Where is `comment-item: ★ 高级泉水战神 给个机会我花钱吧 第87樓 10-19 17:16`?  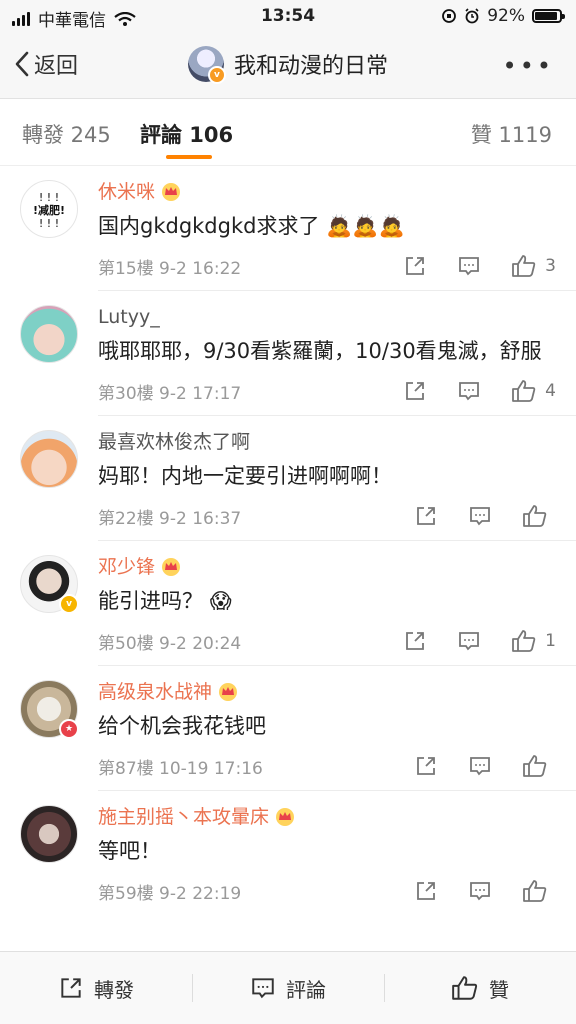 comment-item: ★ 高级泉水战神 给个机会我花钱吧 第87樓 10-19 17:16 is located at coordinates (298, 728).